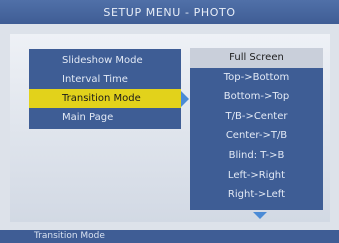 The height and width of the screenshot is (243, 339). Describe the element at coordinates (256, 176) in the screenshot. I see `option-left-to-right: Left->Right` at that location.